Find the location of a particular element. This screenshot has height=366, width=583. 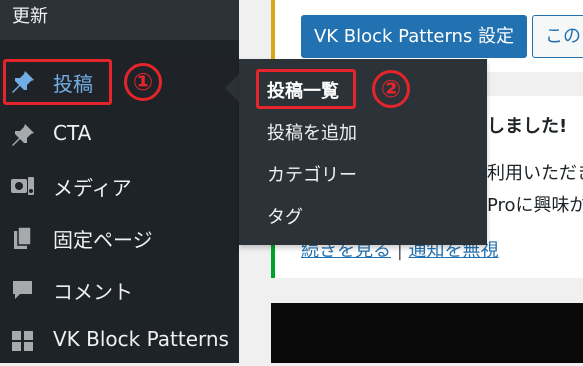

sidebar-item-media: メディア is located at coordinates (119, 186).